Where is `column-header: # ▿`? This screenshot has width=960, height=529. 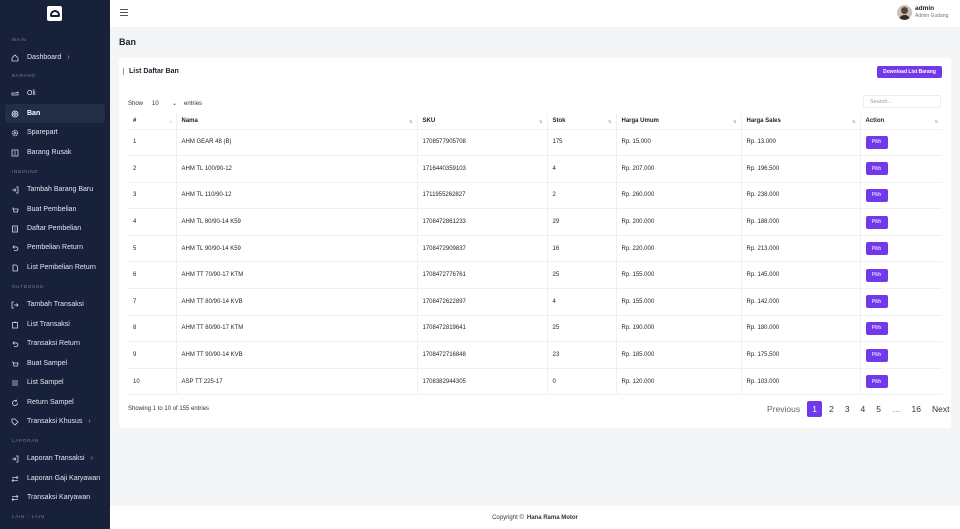 column-header: # ▿ is located at coordinates (152, 122).